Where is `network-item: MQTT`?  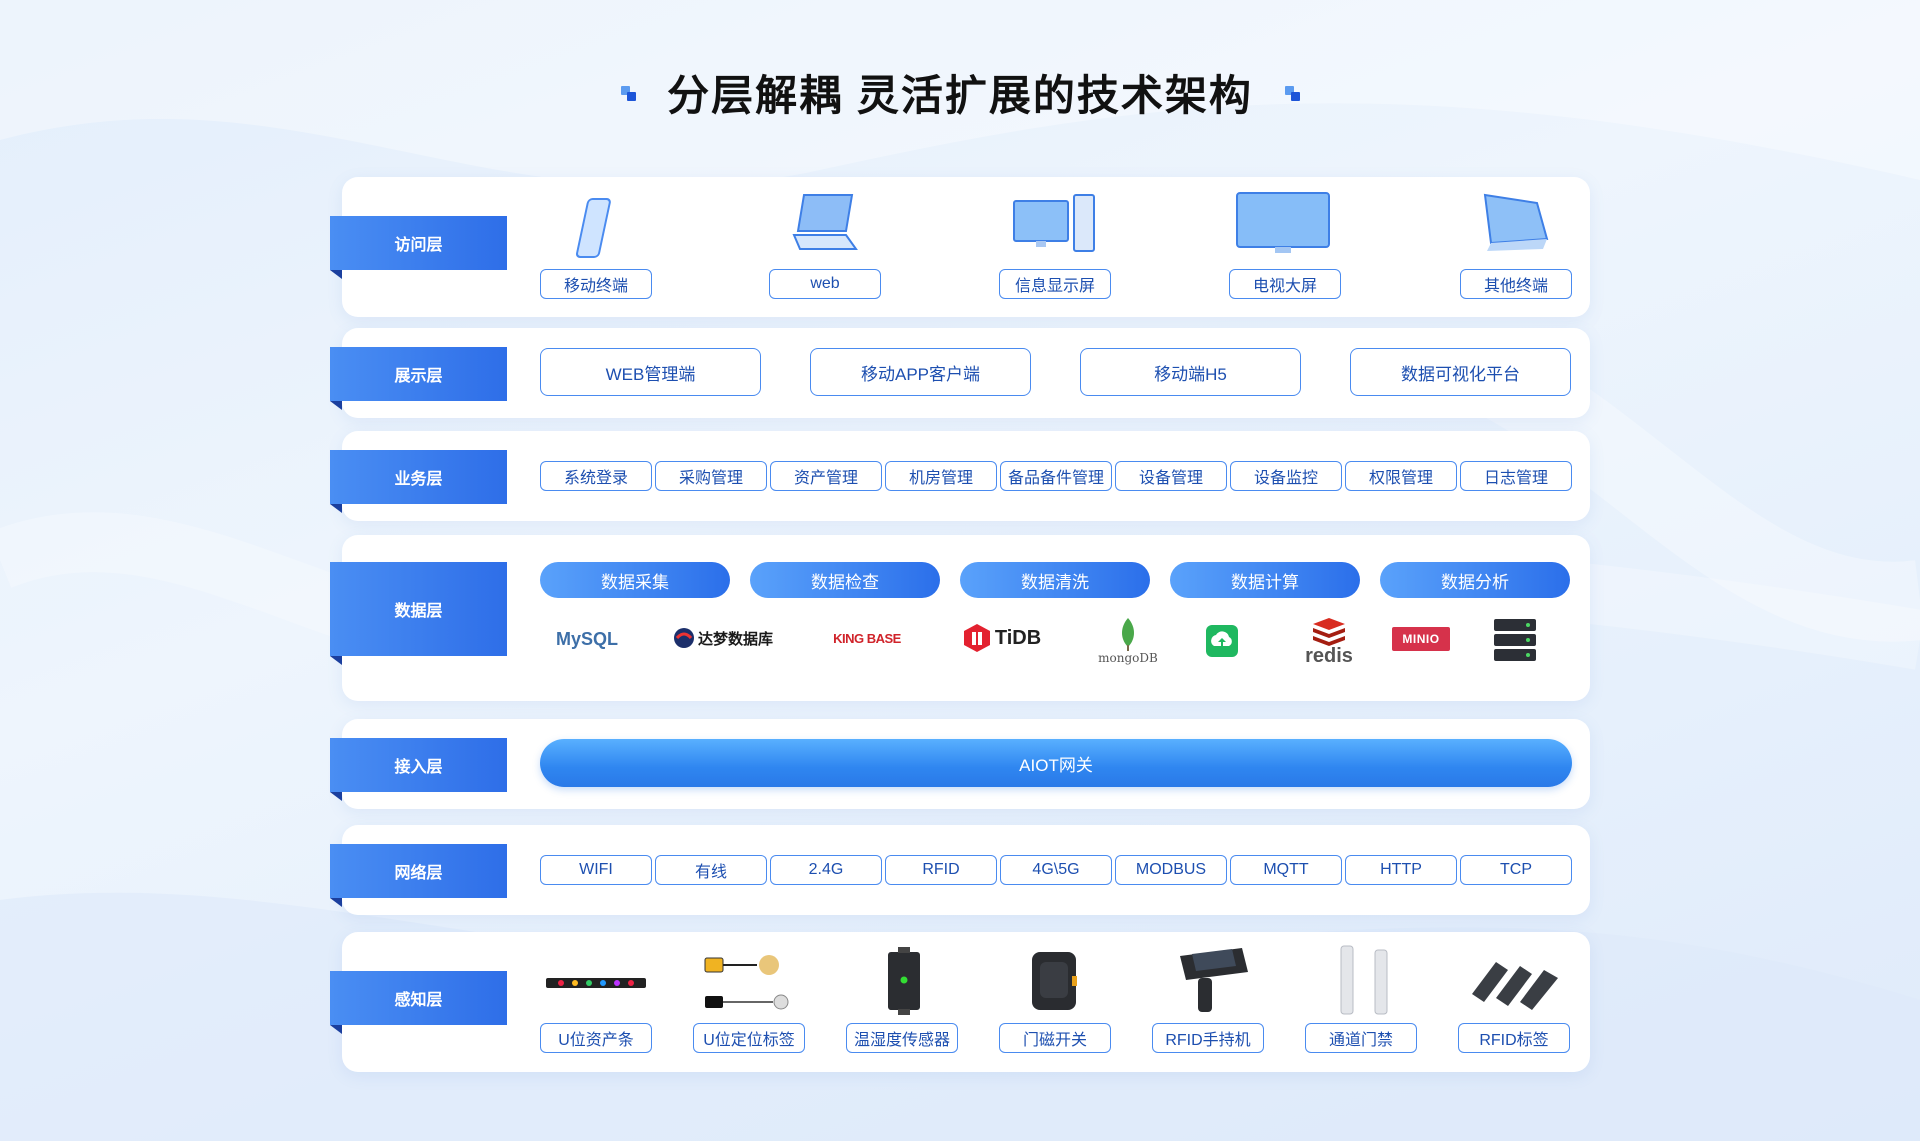
network-item: MQTT is located at coordinates (1286, 870).